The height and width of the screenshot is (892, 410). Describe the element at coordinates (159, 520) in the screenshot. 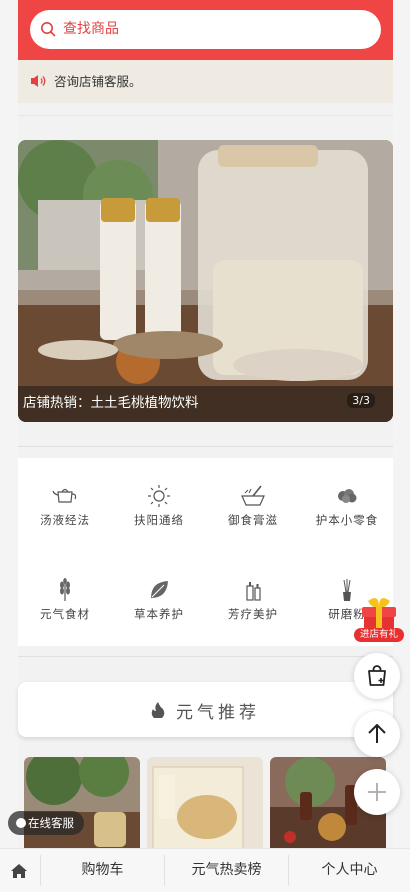

I see `category-label: 扶阳通络` at that location.